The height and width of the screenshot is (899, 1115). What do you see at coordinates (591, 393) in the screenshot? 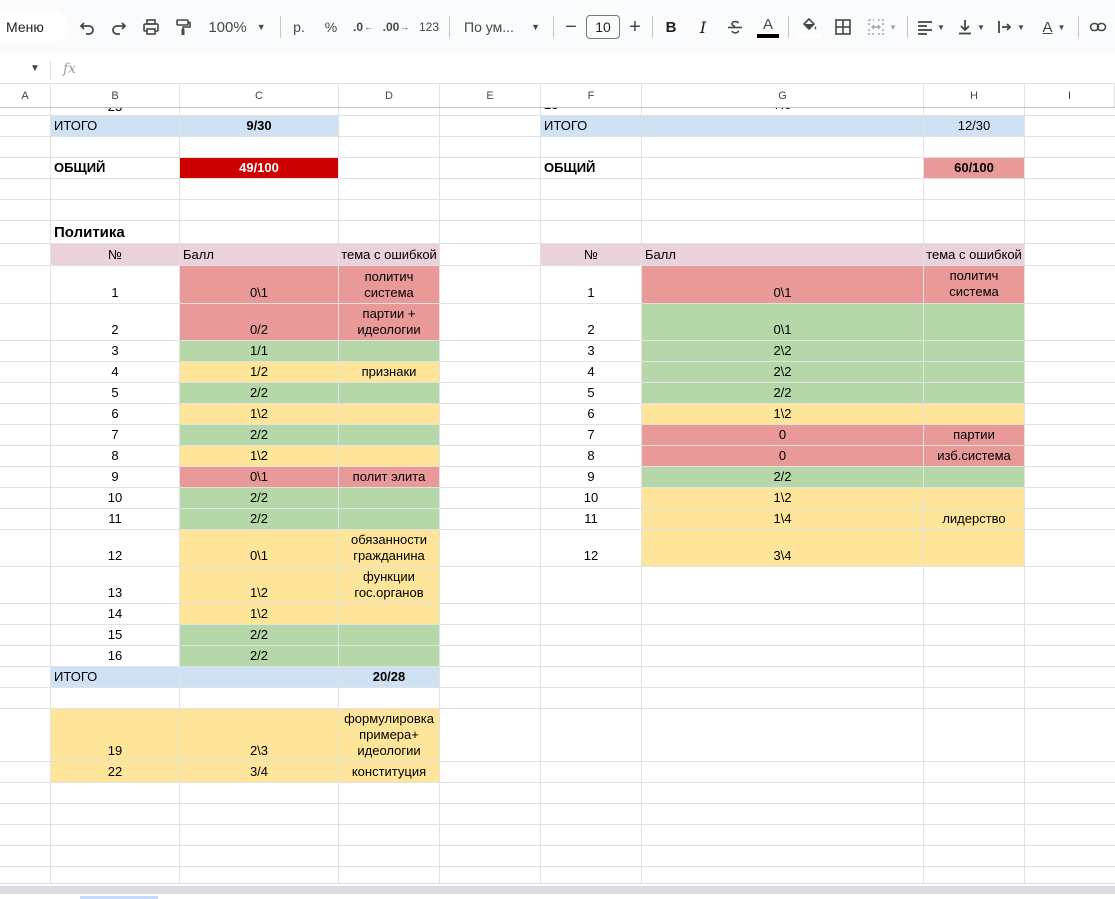
I see `right-row-number: 5` at bounding box center [591, 393].